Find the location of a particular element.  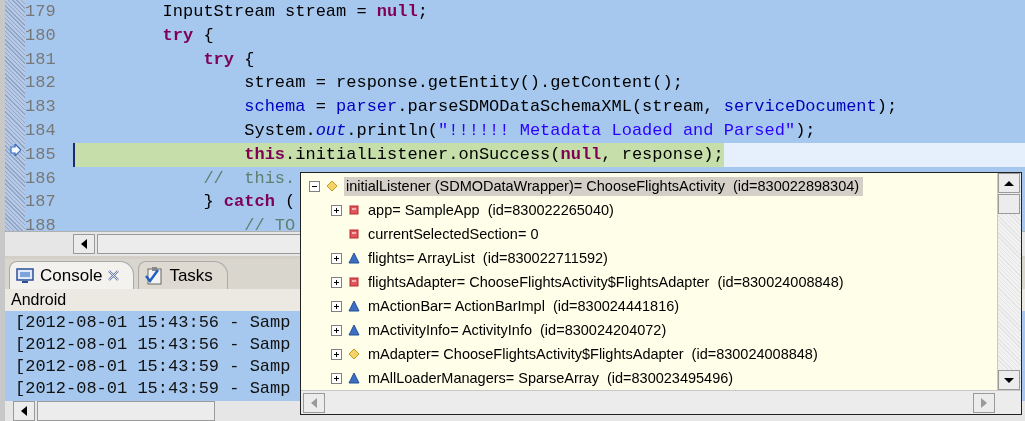

tree-item: app= SampleApp (id=830022265040) is located at coordinates (492, 210).